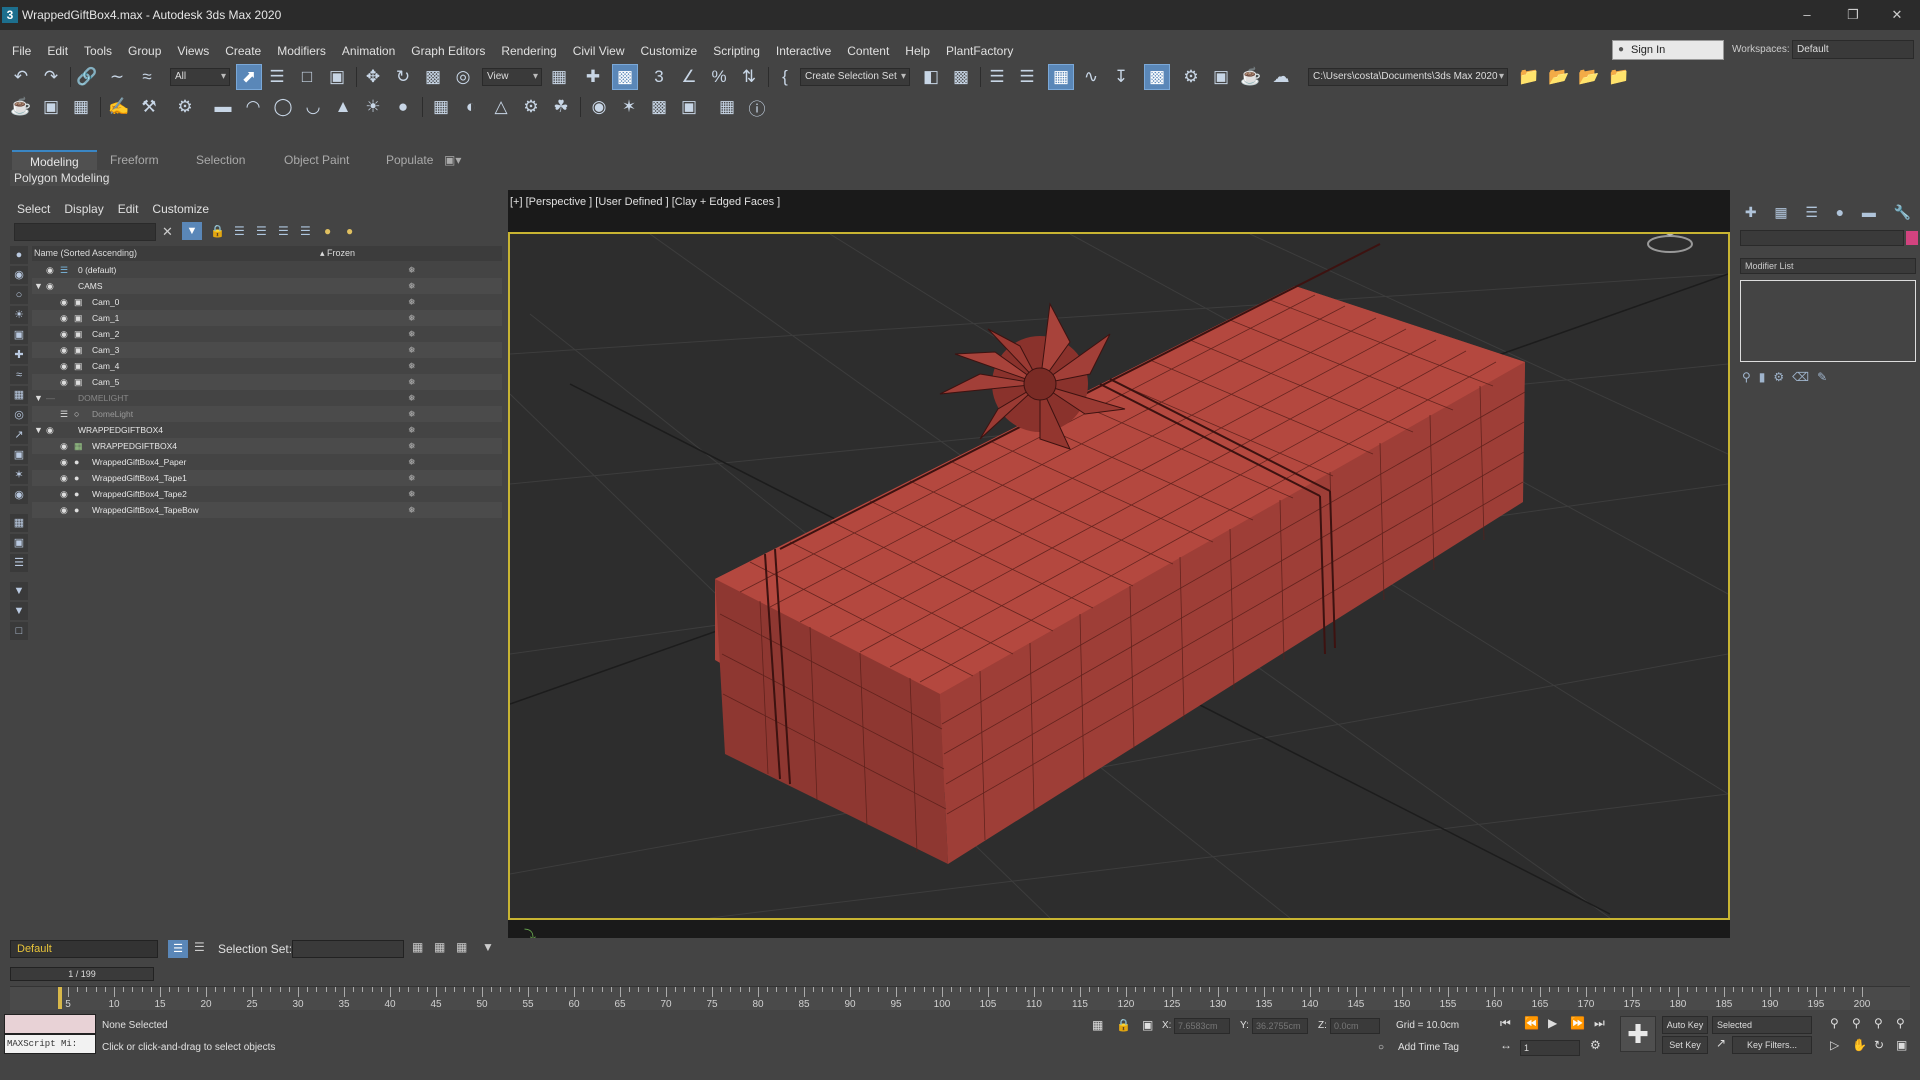 This screenshot has width=1920, height=1080. What do you see at coordinates (1595, 1045) in the screenshot?
I see `time-config-icon: ⚙` at bounding box center [1595, 1045].